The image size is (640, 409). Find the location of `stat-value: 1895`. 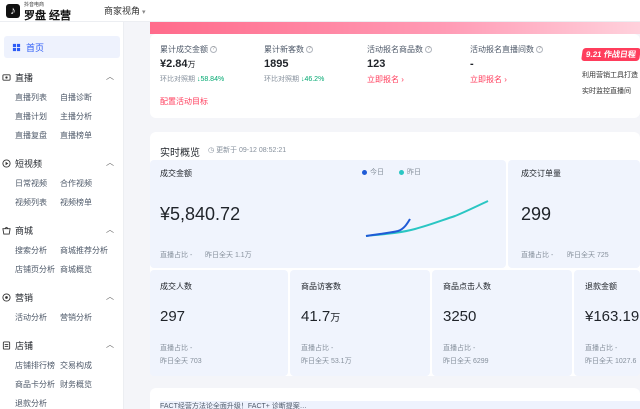

stat-value: 1895 is located at coordinates (276, 64).